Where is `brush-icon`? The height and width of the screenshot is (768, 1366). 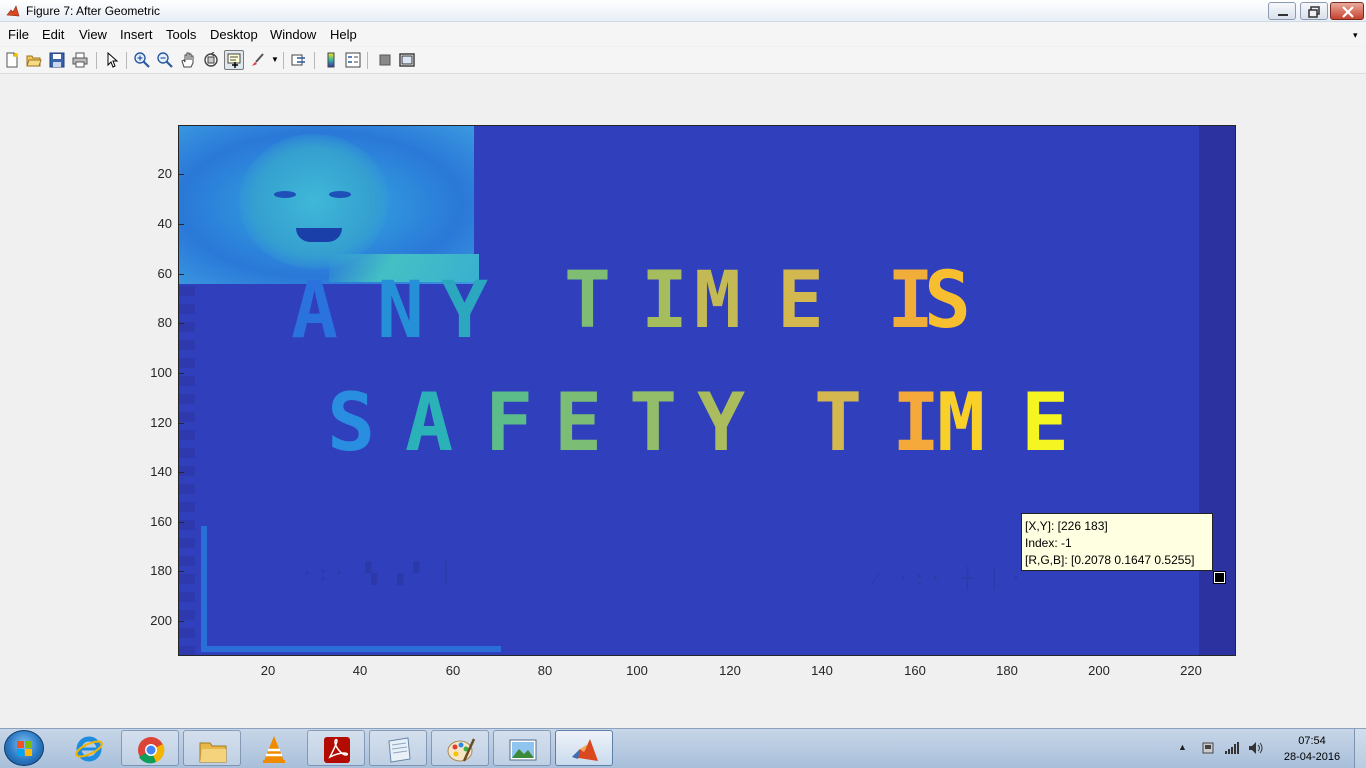 brush-icon is located at coordinates (258, 59).